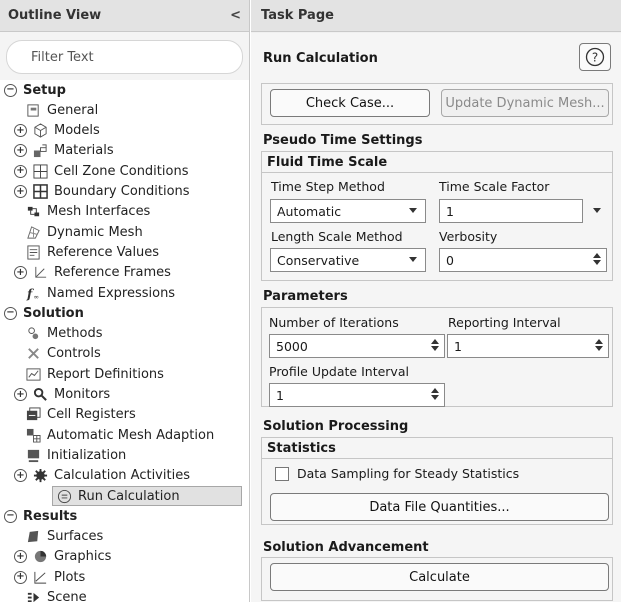 The height and width of the screenshot is (602, 621). What do you see at coordinates (40, 516) in the screenshot?
I see `tree-item-results: − Results` at bounding box center [40, 516].